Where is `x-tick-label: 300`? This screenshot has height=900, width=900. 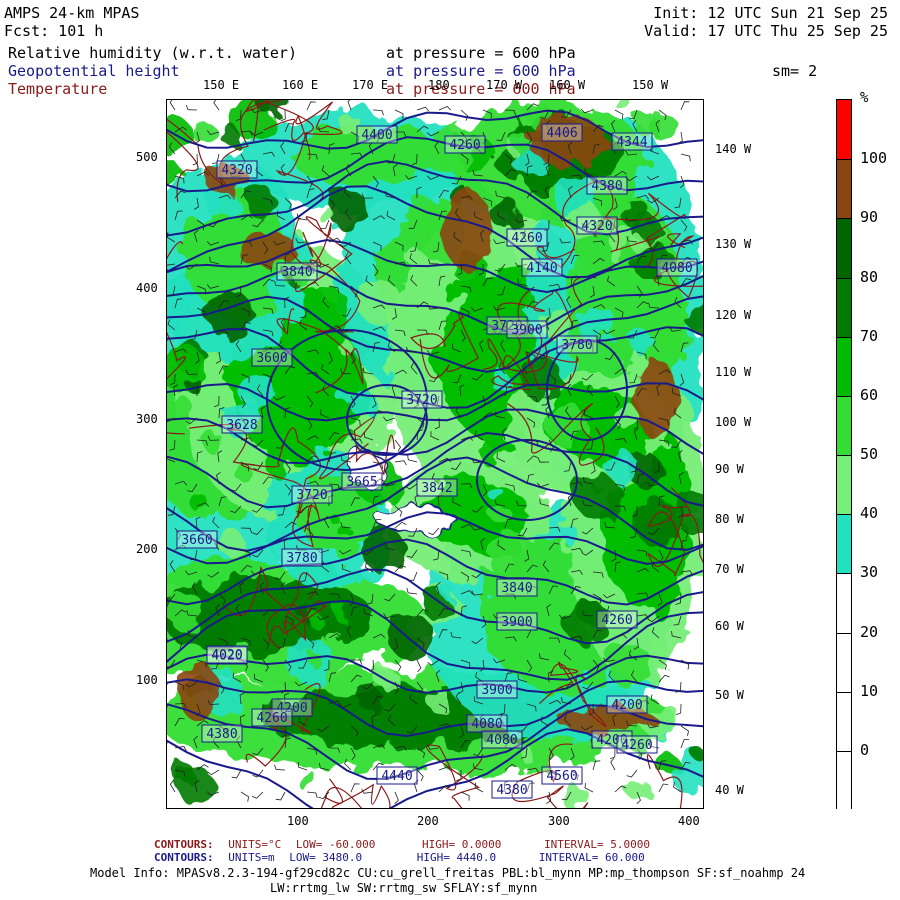
x-tick-label: 300 is located at coordinates (559, 821).